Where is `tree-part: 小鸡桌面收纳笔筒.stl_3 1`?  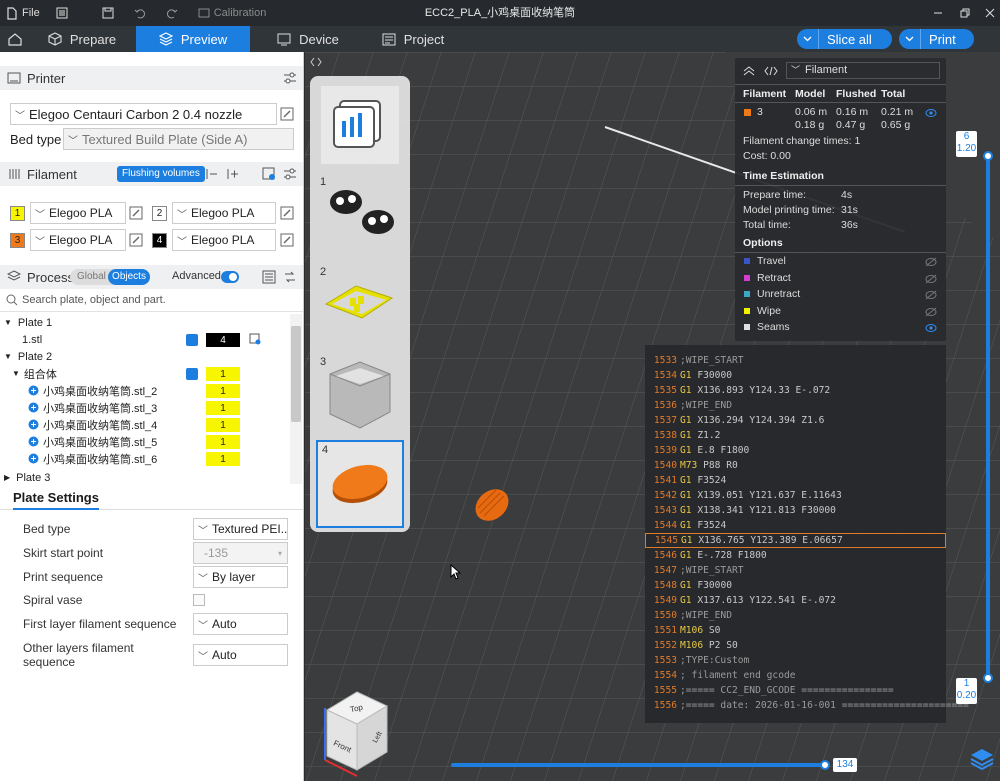
tree-part: 小鸡桌面收纳笔筒.stl_3 1 is located at coordinates (145, 407).